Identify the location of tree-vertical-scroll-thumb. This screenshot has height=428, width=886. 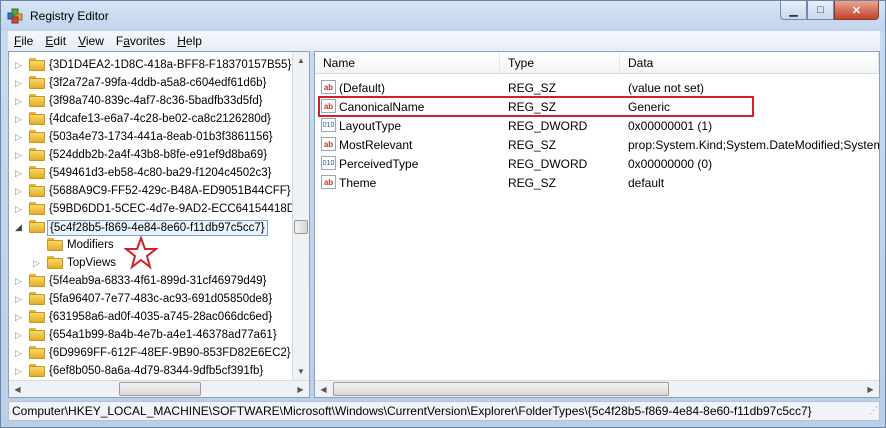
(301, 227).